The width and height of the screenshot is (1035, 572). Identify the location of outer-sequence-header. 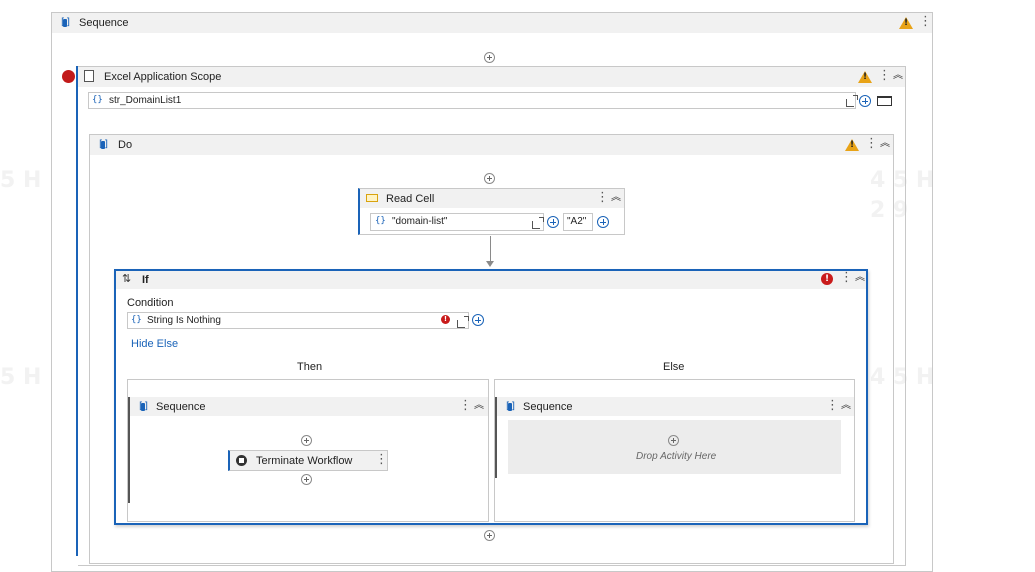
(492, 23).